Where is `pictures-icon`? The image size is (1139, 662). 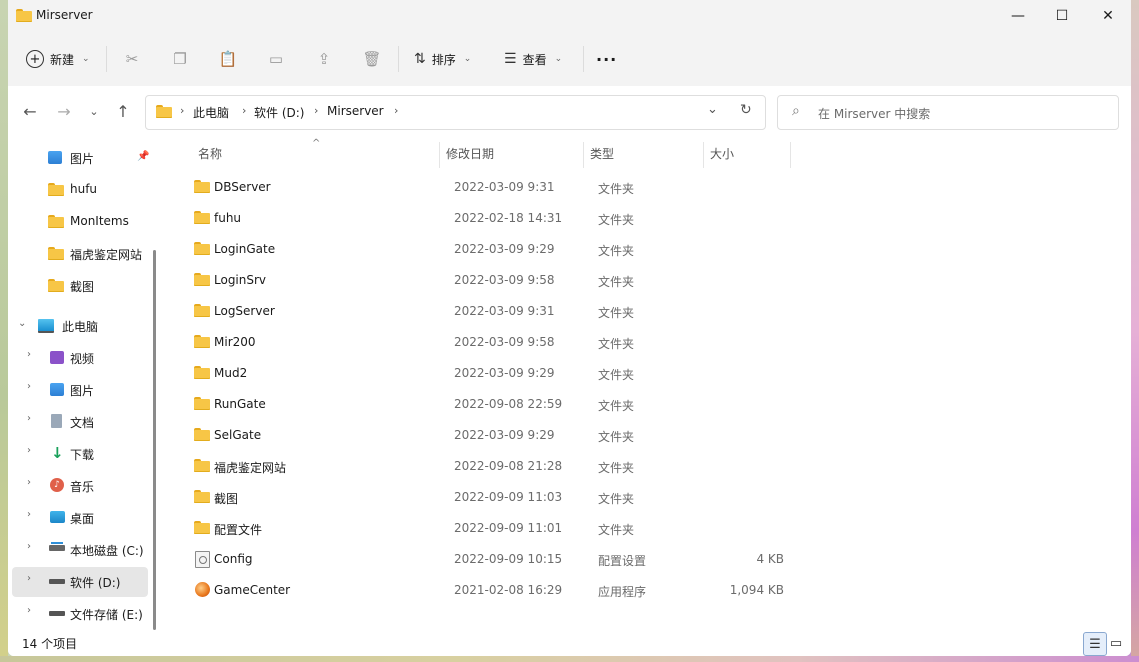
pictures-icon is located at coordinates (57, 389).